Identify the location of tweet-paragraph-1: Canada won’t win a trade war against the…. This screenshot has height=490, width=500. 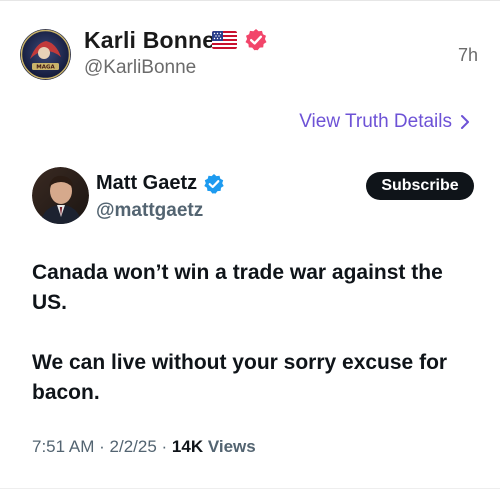
(237, 287).